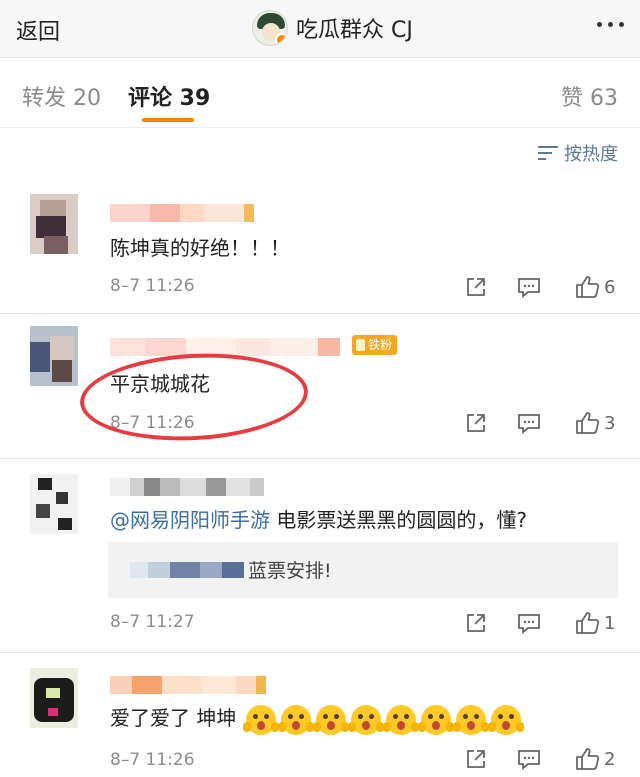 The width and height of the screenshot is (640, 777). Describe the element at coordinates (363, 570) in the screenshot. I see `reply-preview: 蓝票安排!` at that location.